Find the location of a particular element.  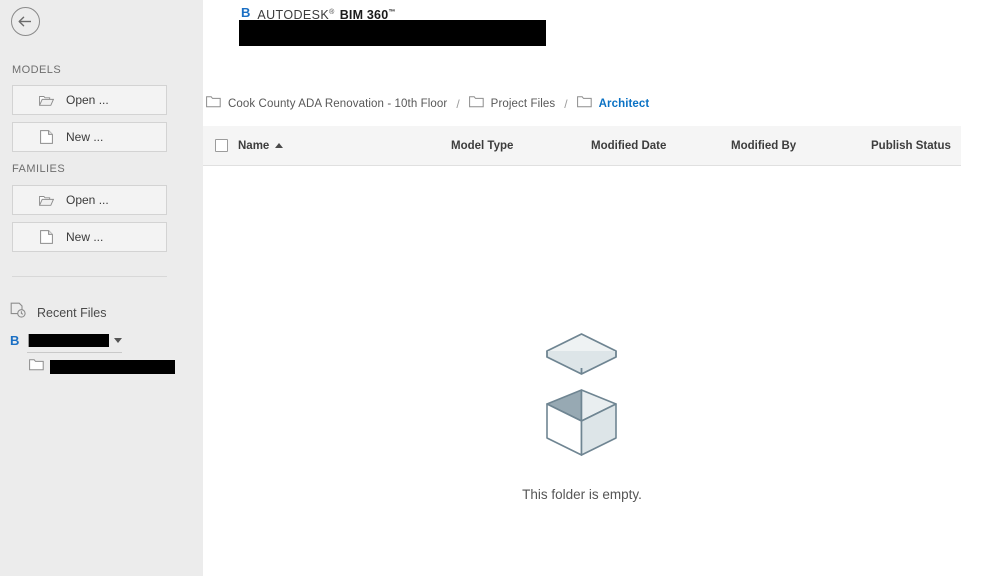

recent-folder-name-redacted is located at coordinates (112, 367).